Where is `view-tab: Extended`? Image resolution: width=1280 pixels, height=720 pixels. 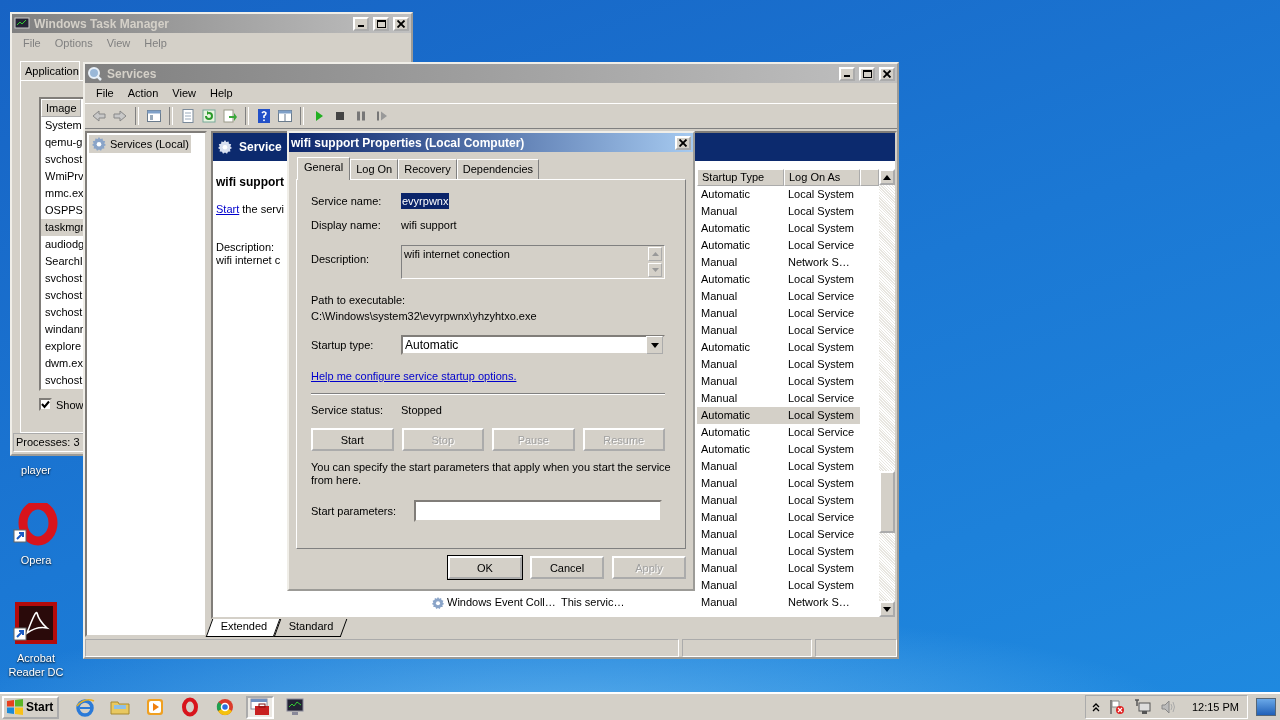 view-tab: Extended is located at coordinates (243, 628).